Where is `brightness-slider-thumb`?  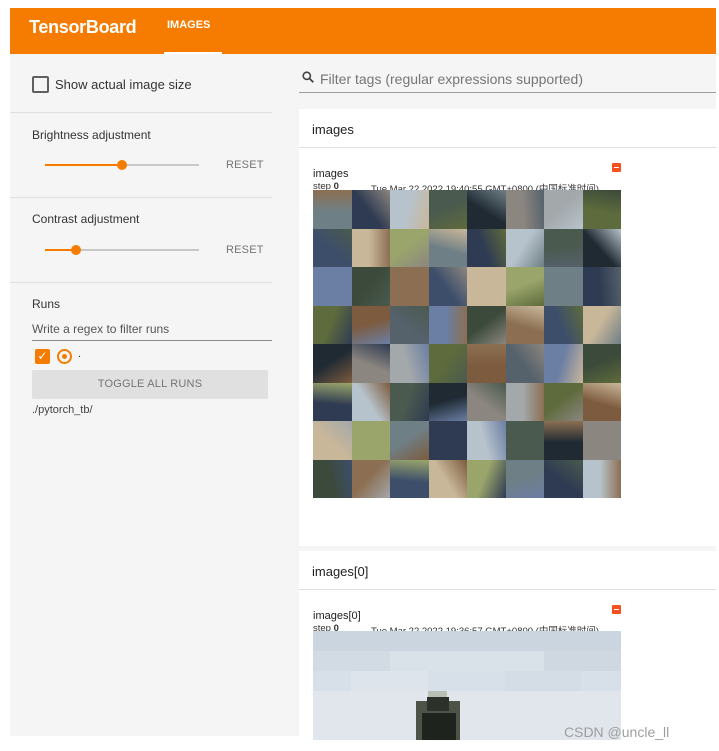 brightness-slider-thumb is located at coordinates (122, 165).